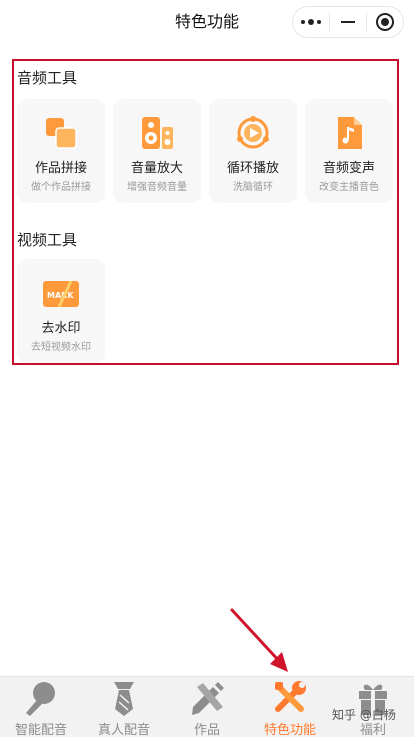 This screenshot has width=414, height=737. I want to click on tab-human-dubbing: 真人配音, so click(124, 707).